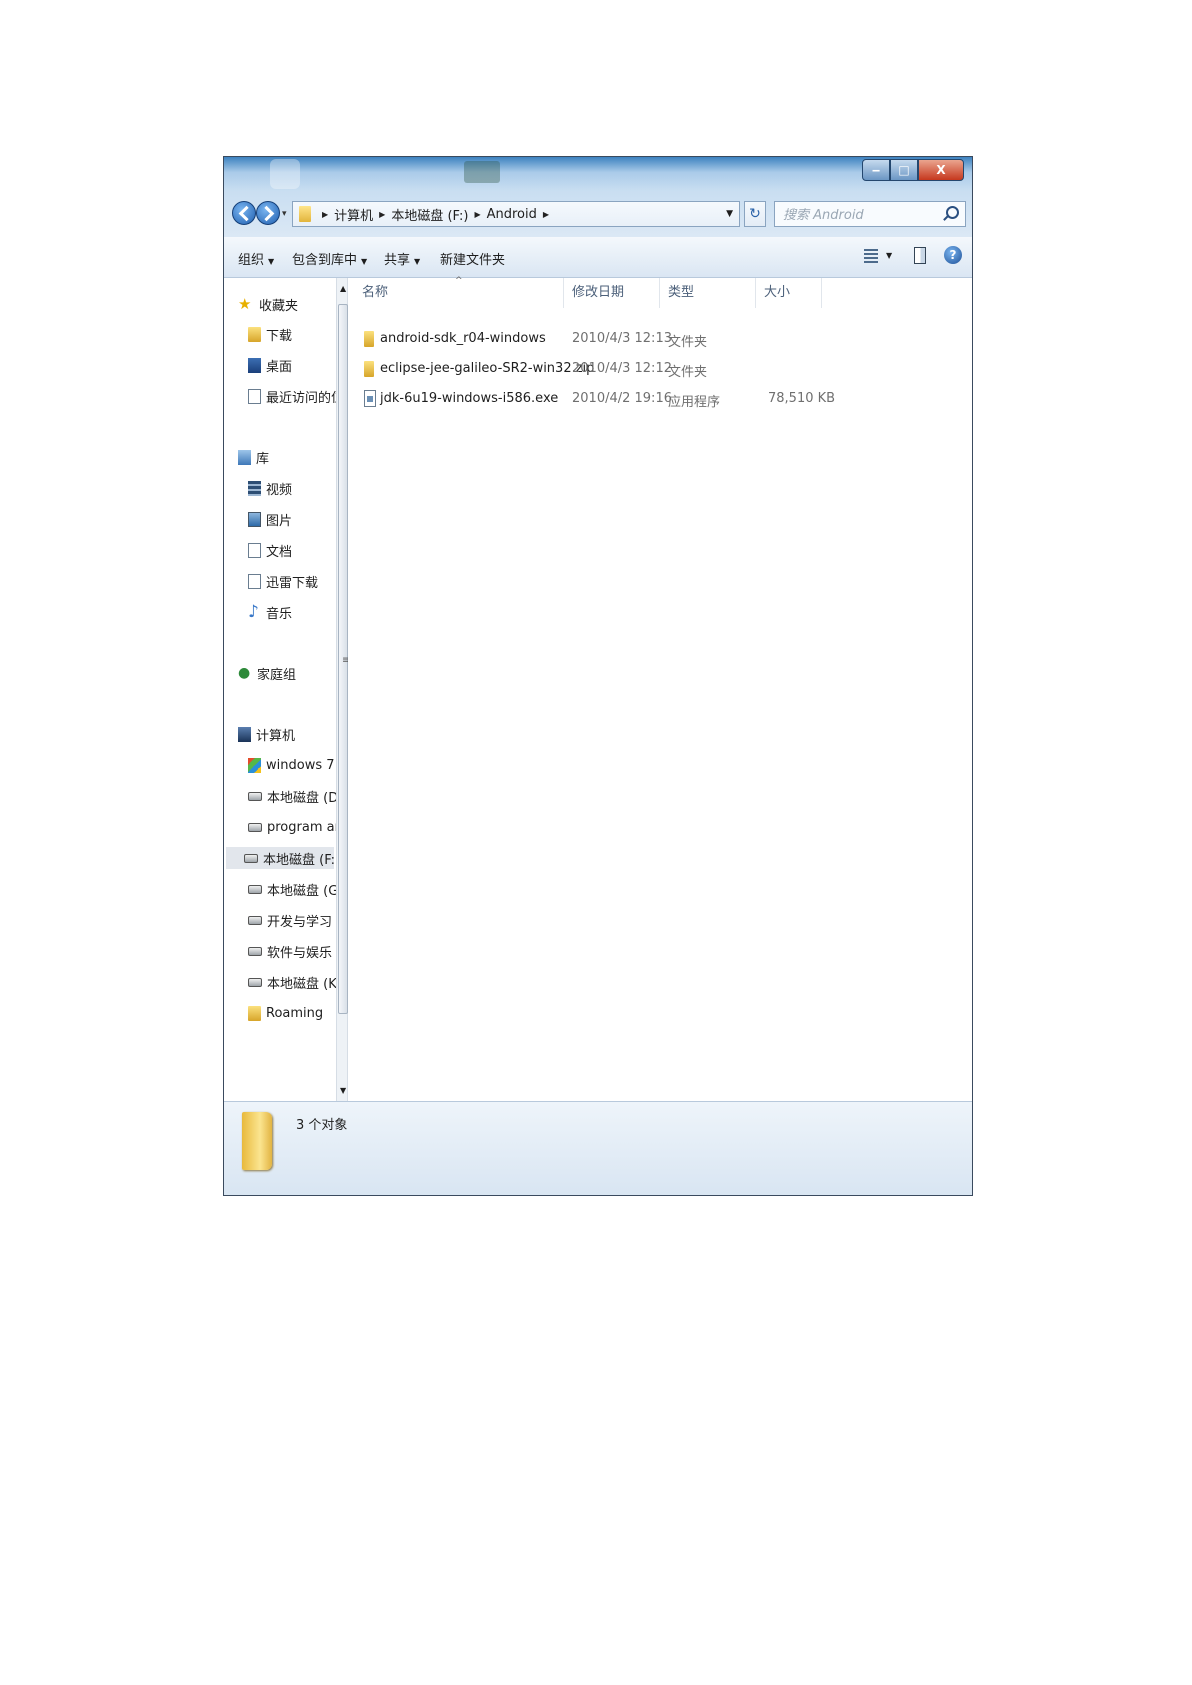  I want to click on documents-icon, so click(254, 550).